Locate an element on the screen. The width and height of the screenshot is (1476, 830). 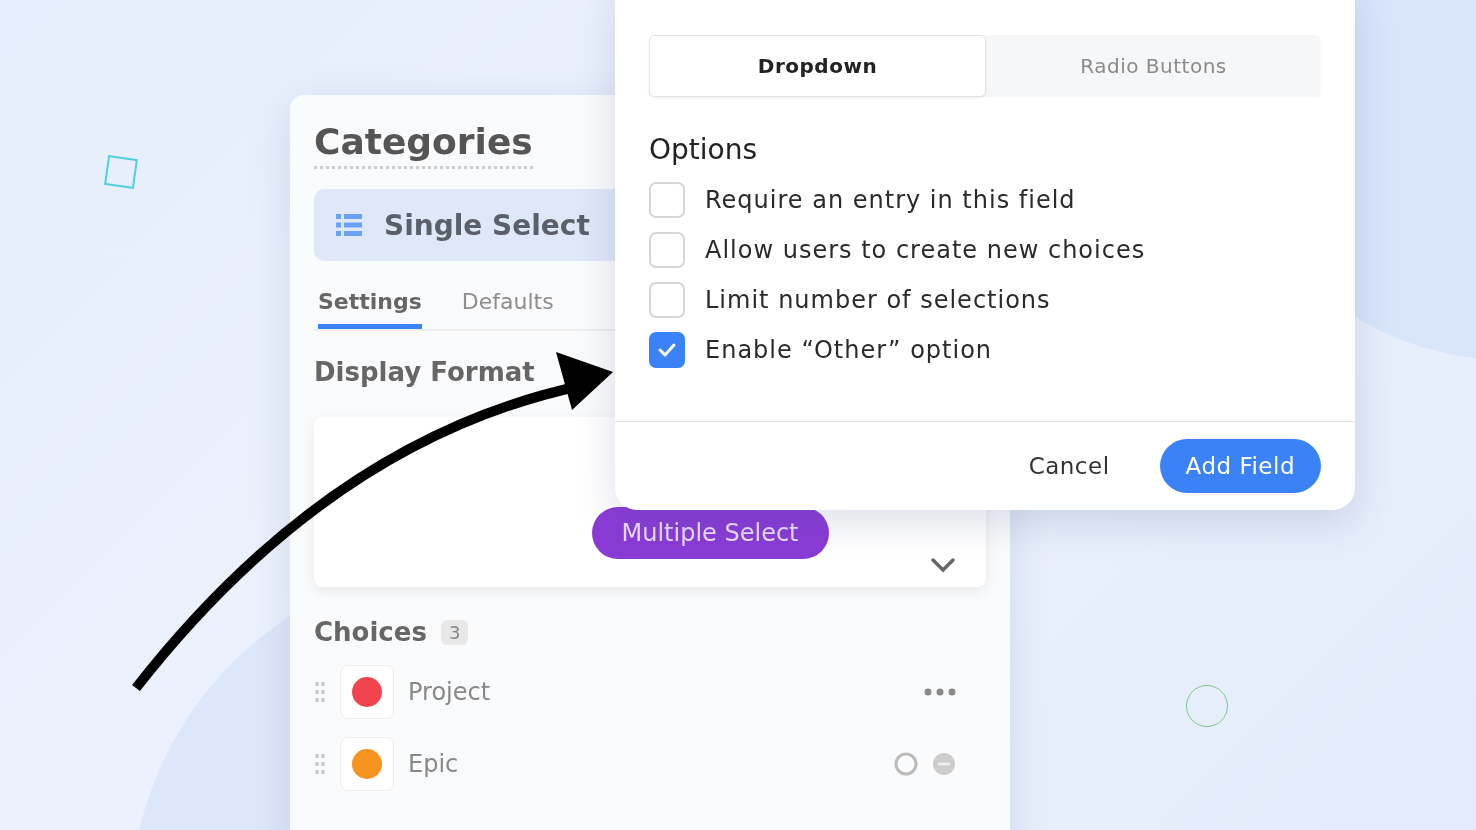
choice-label: Project is located at coordinates (449, 692).